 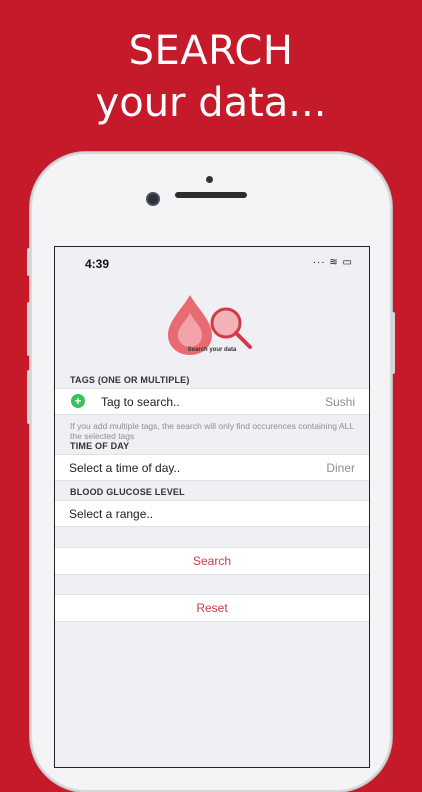 What do you see at coordinates (140, 402) in the screenshot?
I see `tag-search-field: Tag to search..` at bounding box center [140, 402].